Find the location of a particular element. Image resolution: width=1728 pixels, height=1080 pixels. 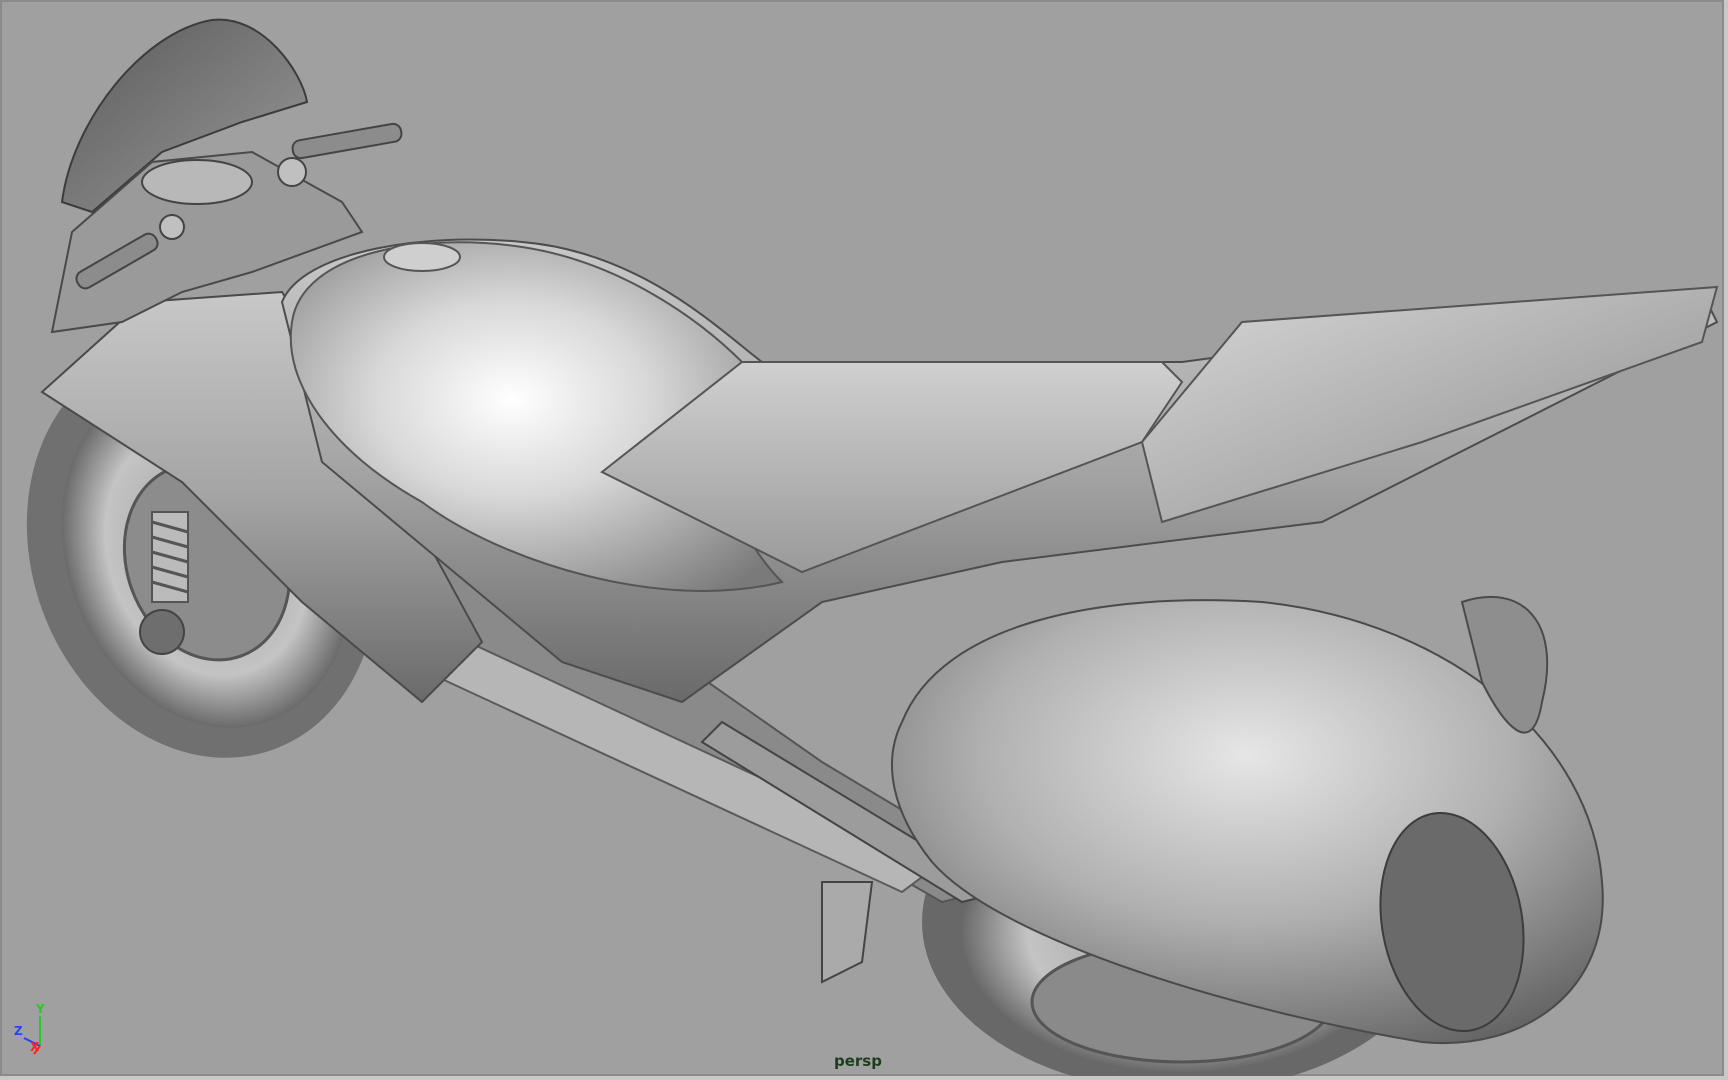

y-axis-label: Y is located at coordinates (40, 1009).